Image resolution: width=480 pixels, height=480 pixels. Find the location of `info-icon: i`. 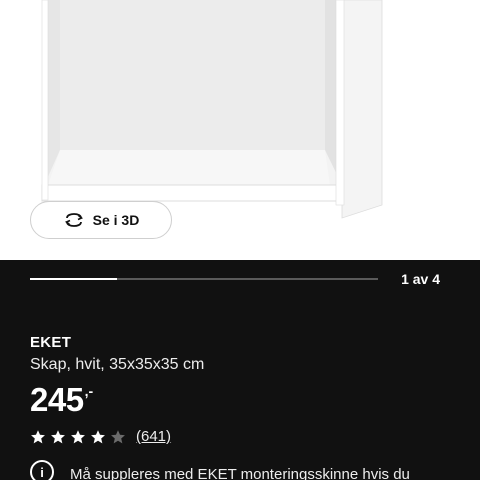

info-icon: i is located at coordinates (42, 470).